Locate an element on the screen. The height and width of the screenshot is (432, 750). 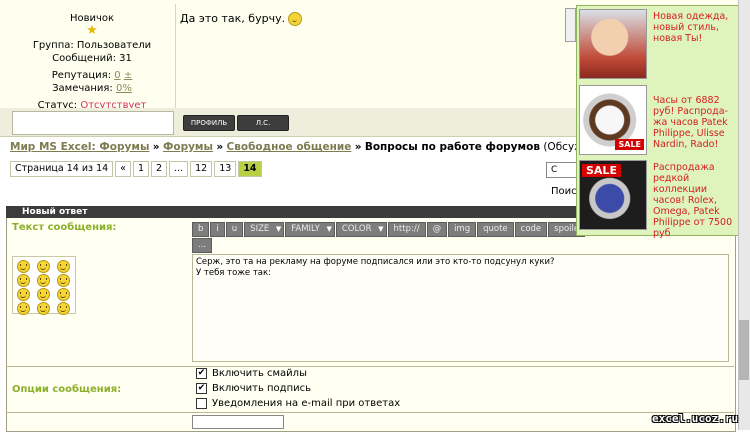
reputation-label: Репутация: is located at coordinates (81, 75).